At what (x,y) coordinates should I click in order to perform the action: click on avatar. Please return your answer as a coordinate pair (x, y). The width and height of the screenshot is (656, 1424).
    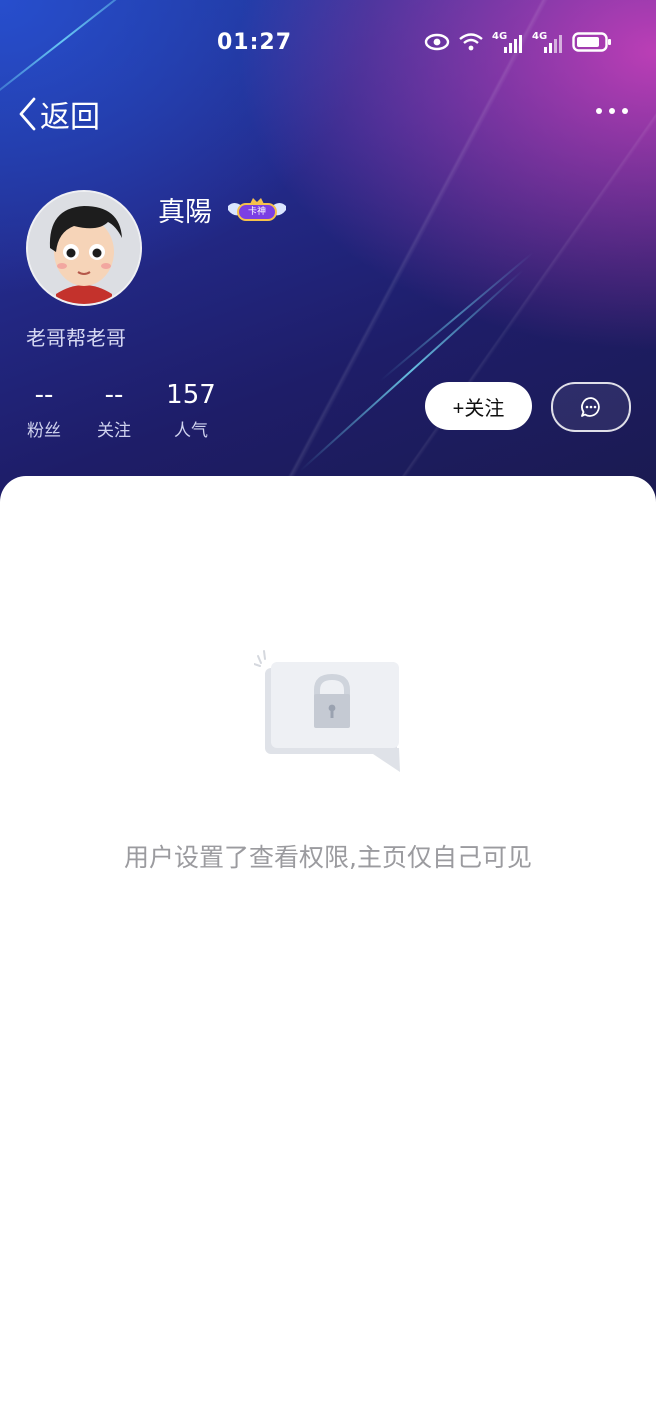
    Looking at the image, I should click on (84, 248).